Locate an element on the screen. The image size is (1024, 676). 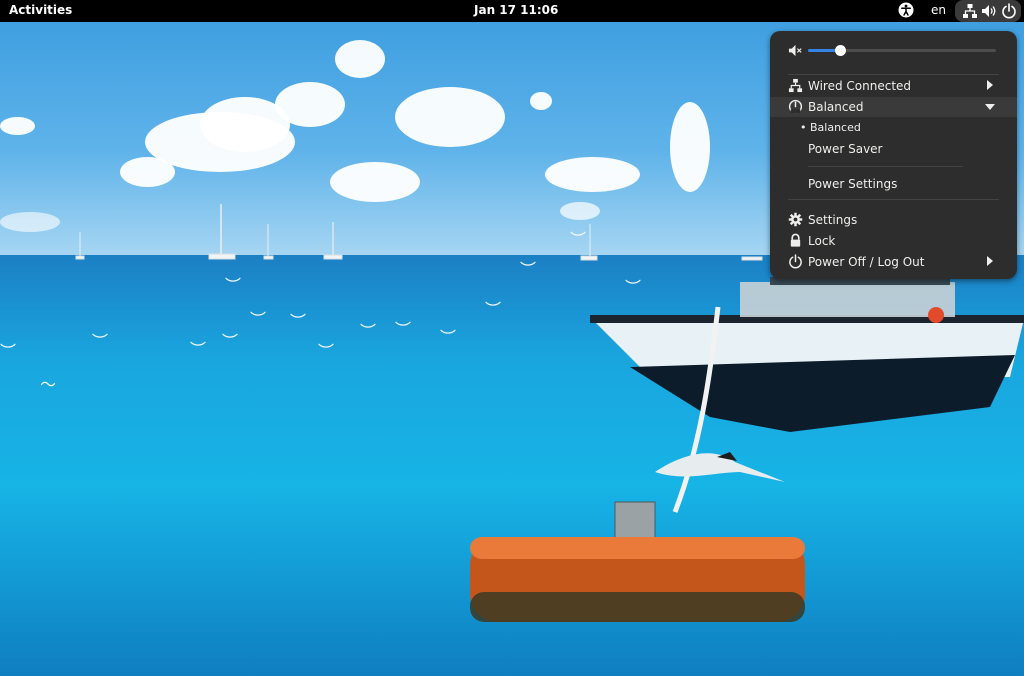
volume-muted-icon is located at coordinates (795, 50).